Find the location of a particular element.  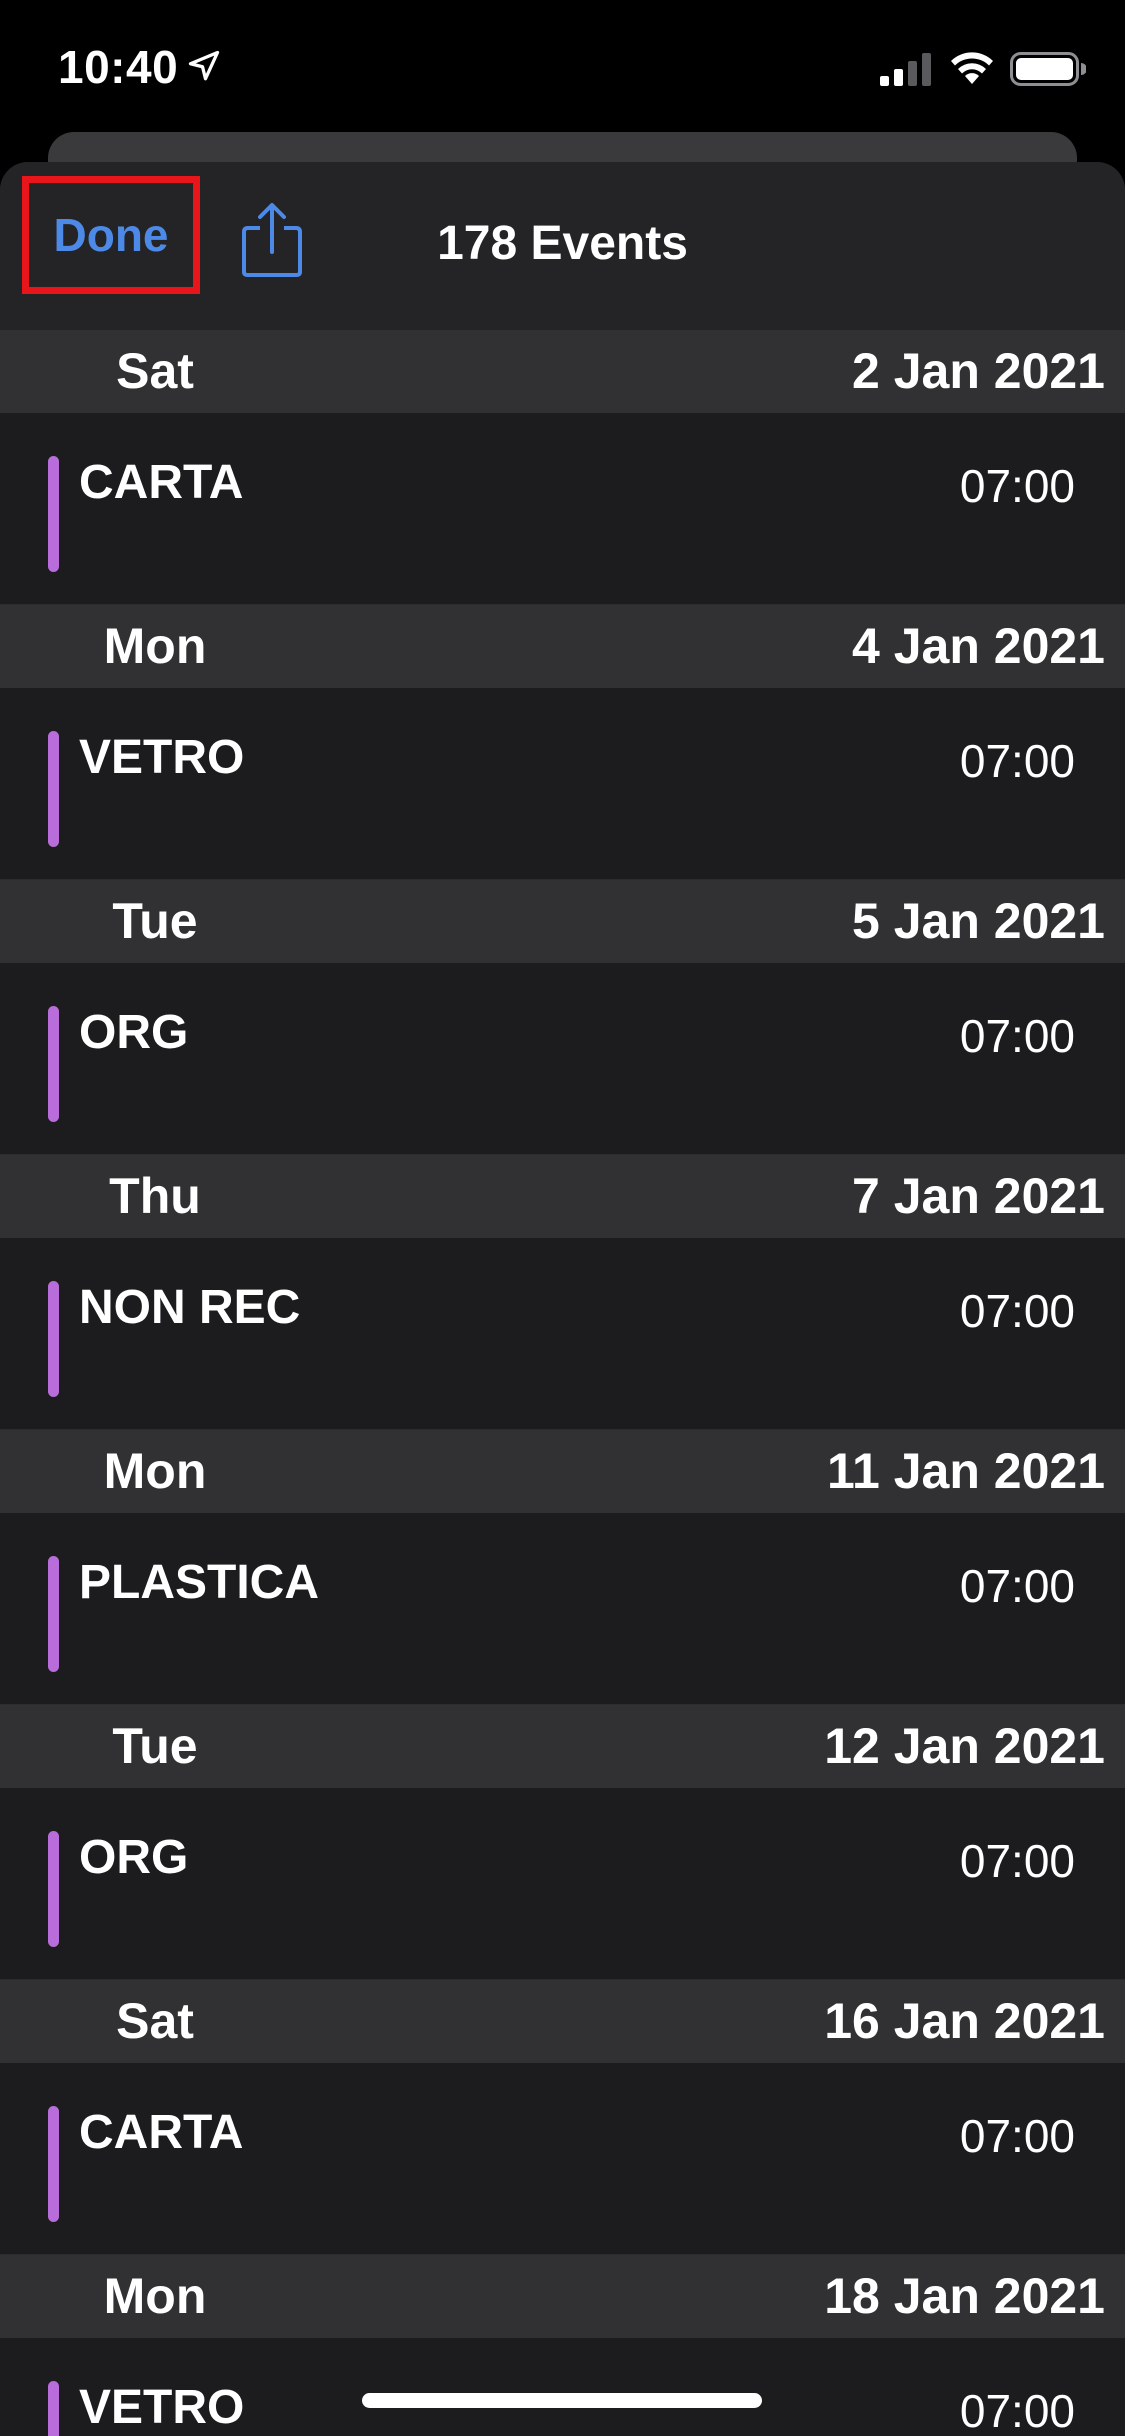

event-row: NON REC 07:00 is located at coordinates (562, 1334).